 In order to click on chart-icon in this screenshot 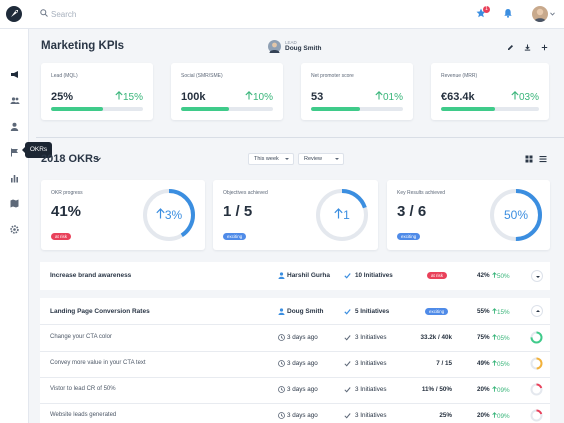, I will do `click(14, 178)`.